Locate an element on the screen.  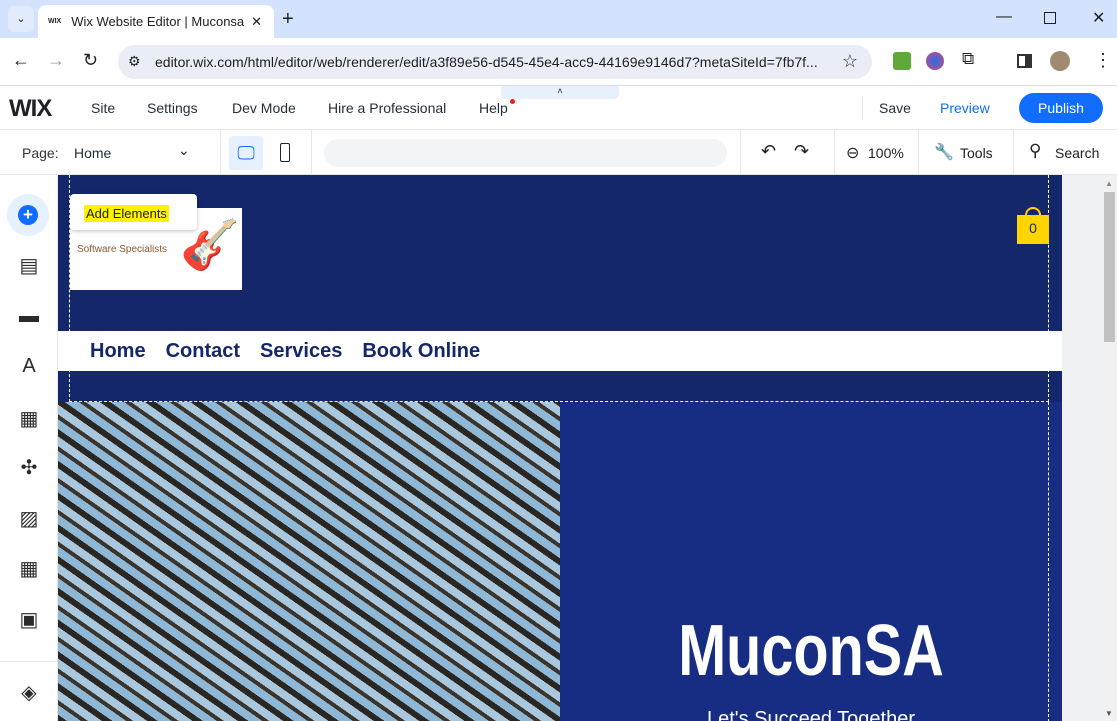
cart-button: 0 is located at coordinates (1033, 225).